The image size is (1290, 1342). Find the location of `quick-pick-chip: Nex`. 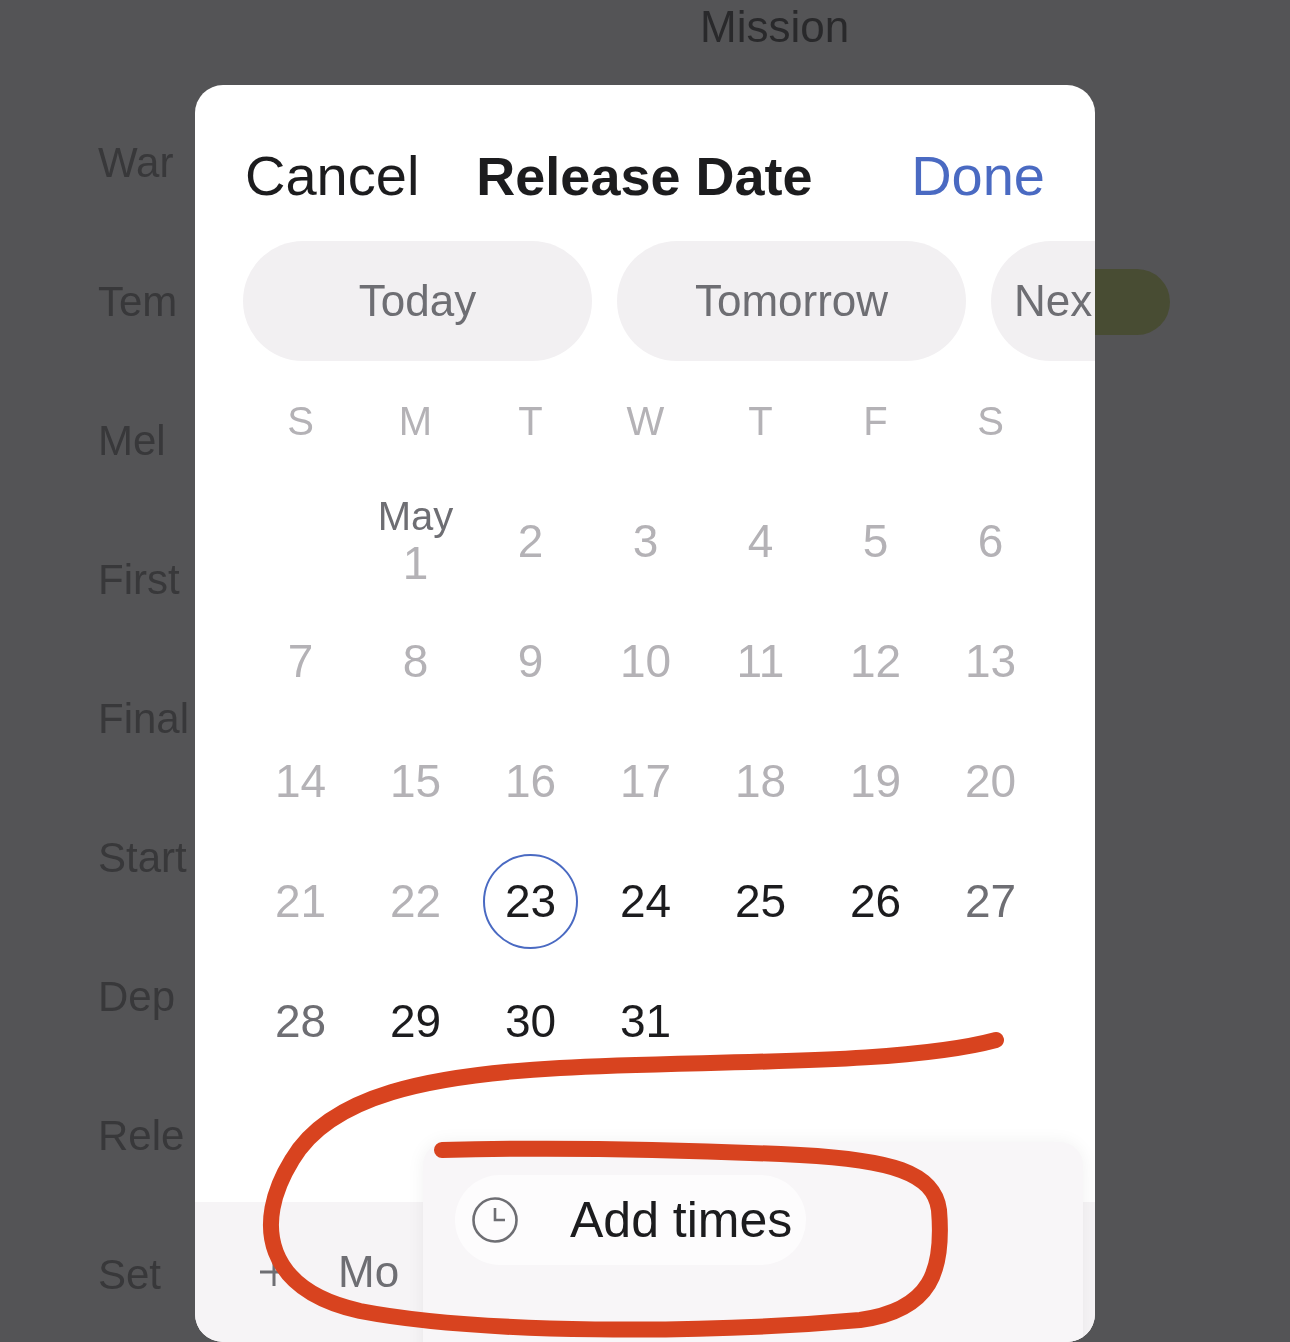

quick-pick-chip: Nex is located at coordinates (1043, 301).